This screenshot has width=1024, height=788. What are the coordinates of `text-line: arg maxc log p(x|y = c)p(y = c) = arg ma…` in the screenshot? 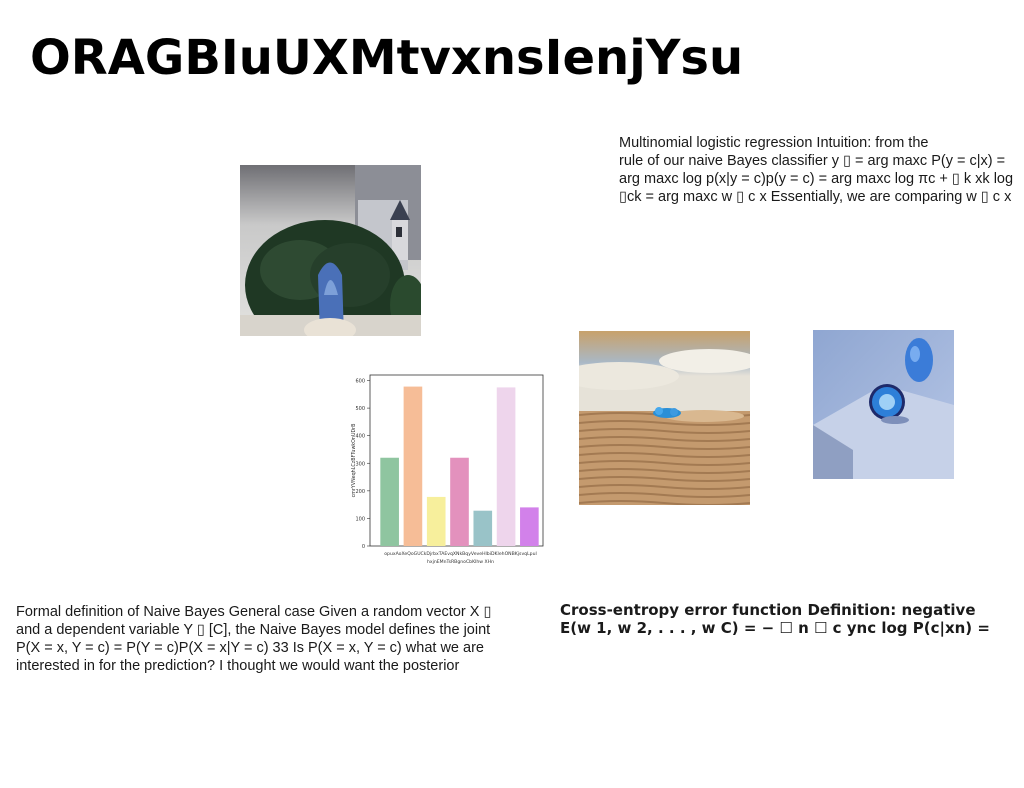 It's located at (816, 179).